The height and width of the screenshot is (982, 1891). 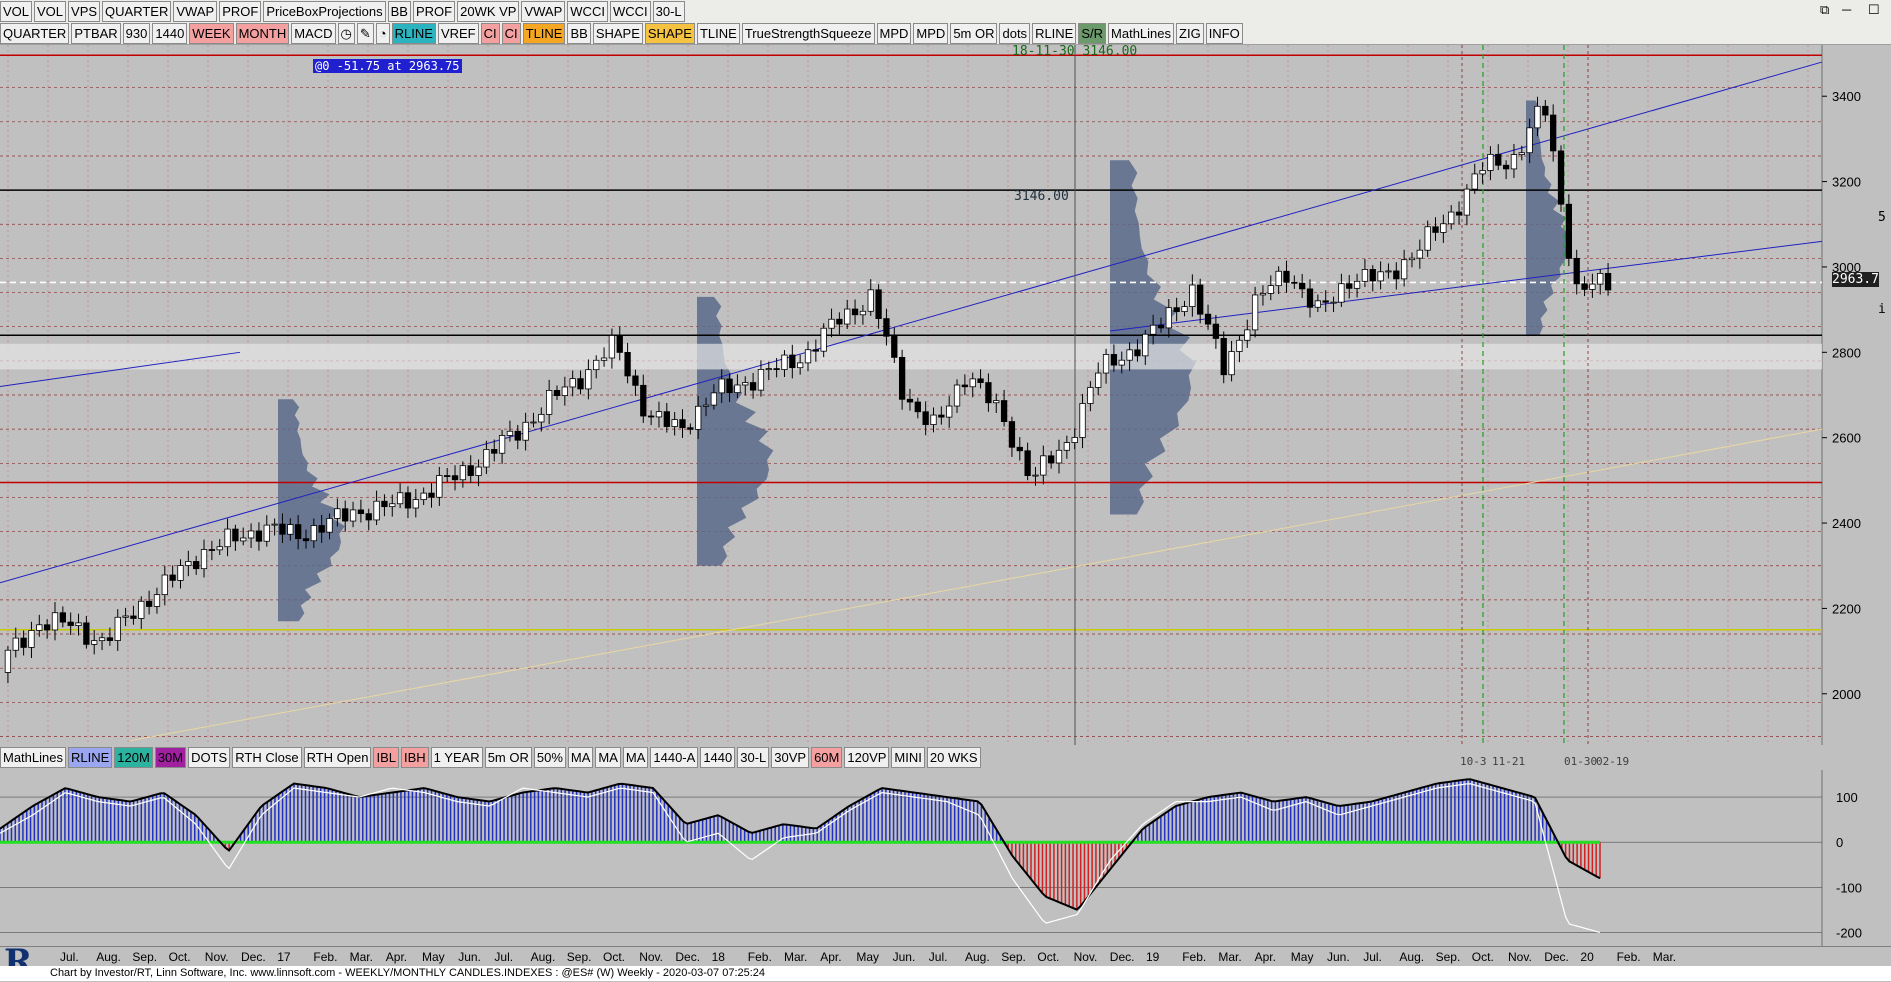 What do you see at coordinates (1092, 33) in the screenshot?
I see `toolbar-button-s-r: S/R` at bounding box center [1092, 33].